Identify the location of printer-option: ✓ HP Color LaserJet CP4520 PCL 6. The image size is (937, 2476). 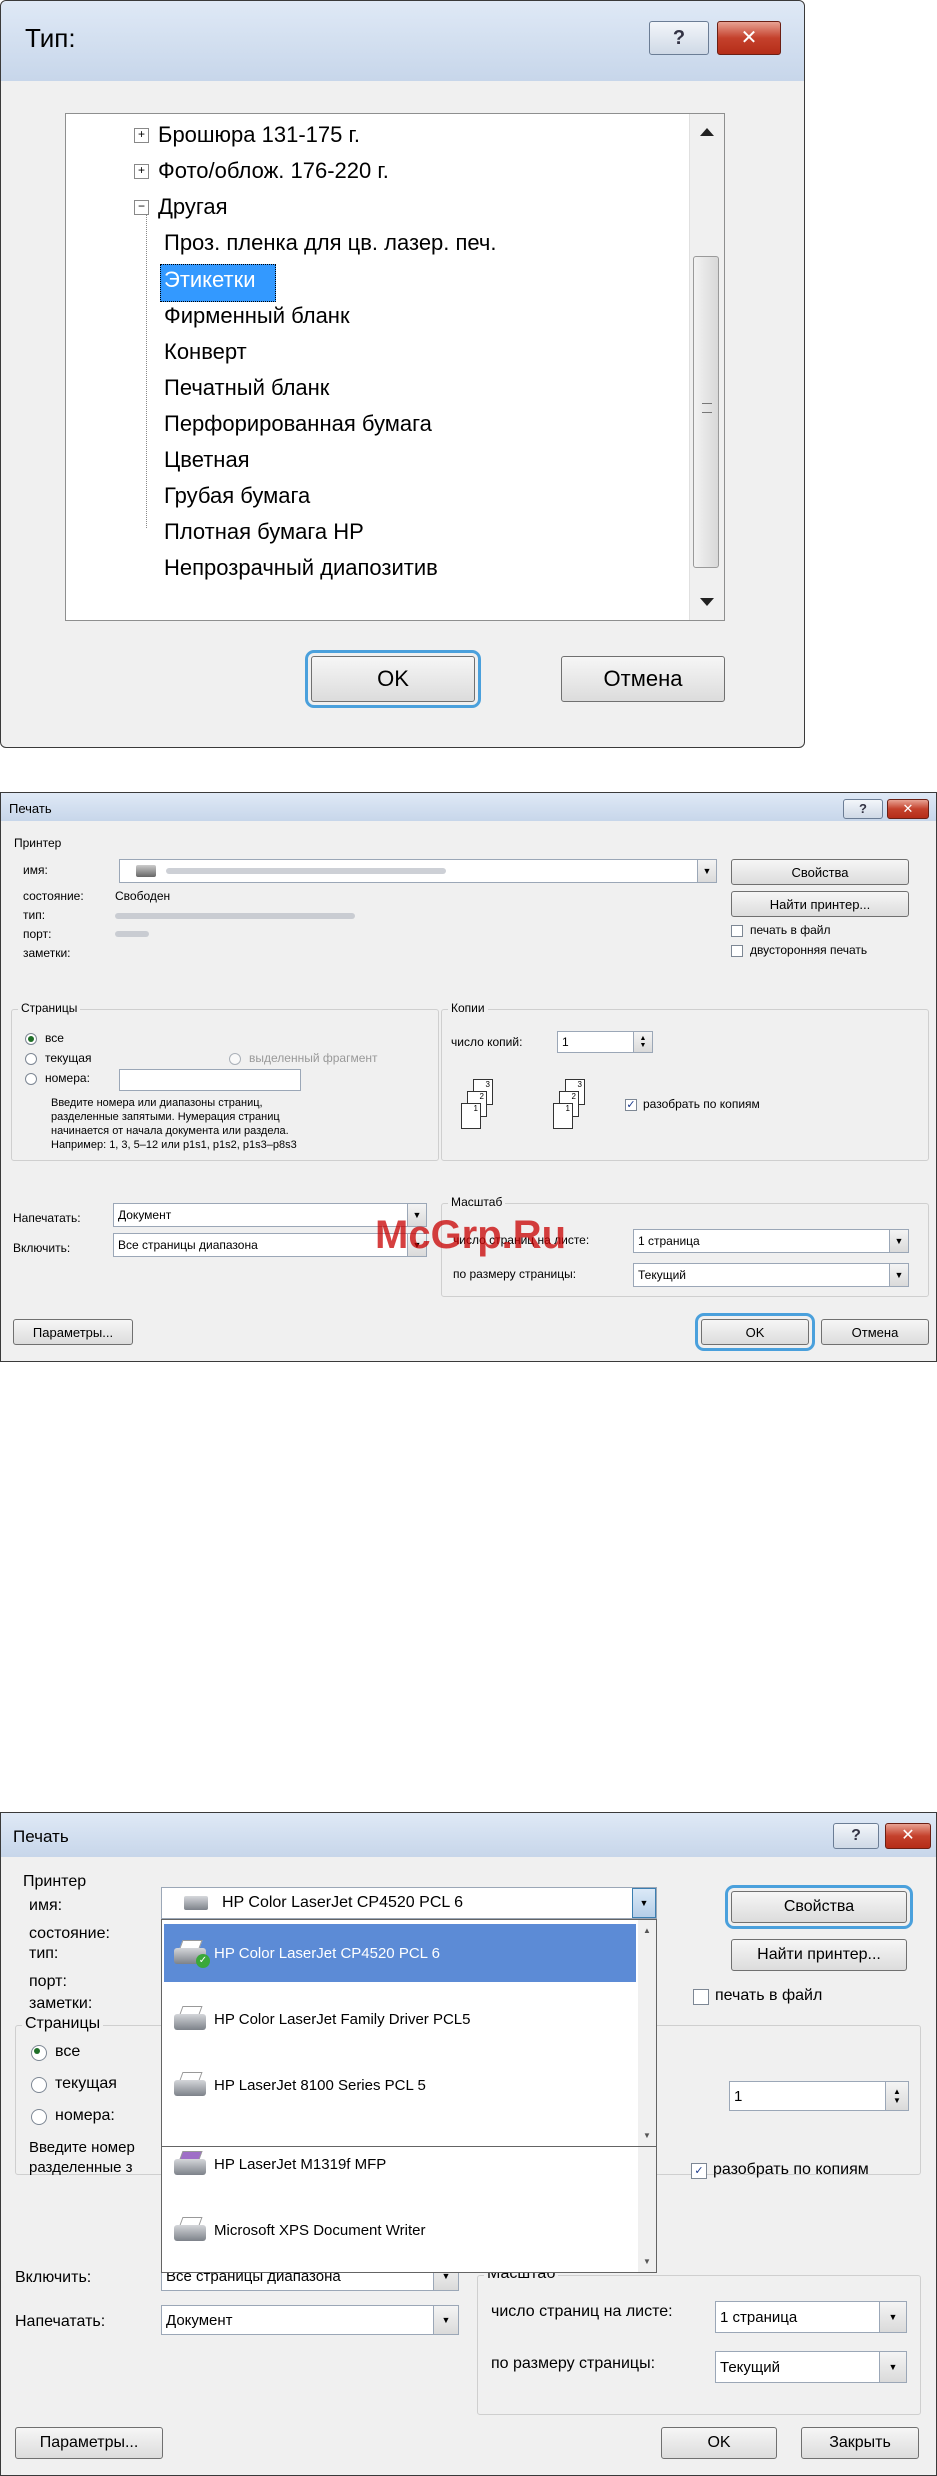
(401, 1953).